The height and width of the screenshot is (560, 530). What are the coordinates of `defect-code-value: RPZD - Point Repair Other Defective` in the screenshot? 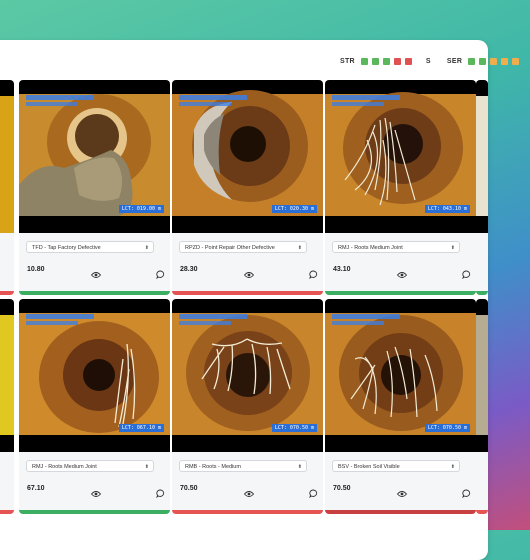 It's located at (230, 248).